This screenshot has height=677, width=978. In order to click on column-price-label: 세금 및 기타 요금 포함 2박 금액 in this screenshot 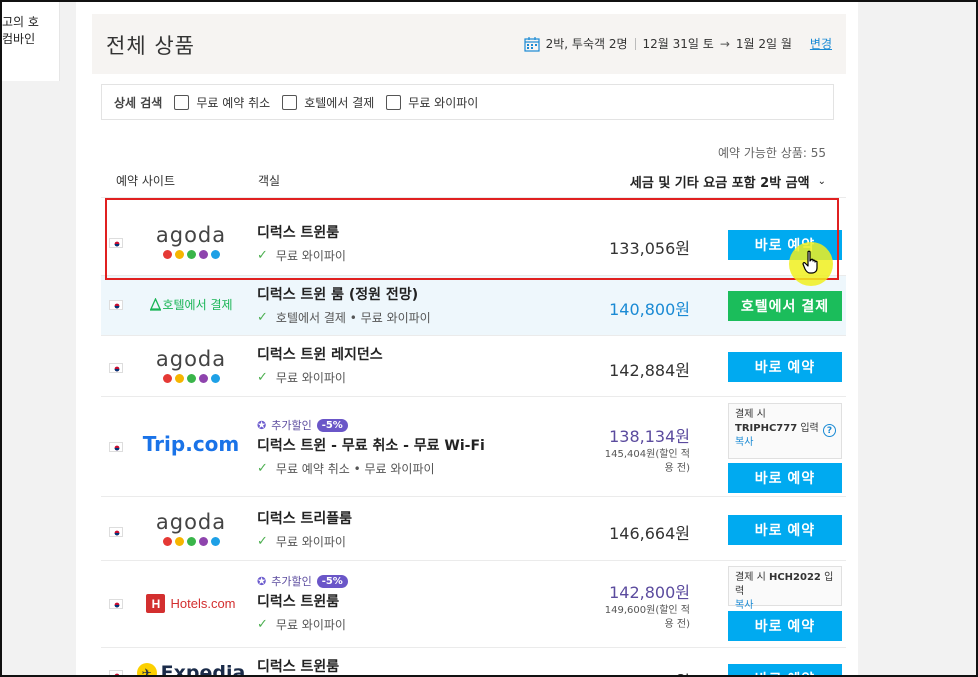, I will do `click(719, 183)`.